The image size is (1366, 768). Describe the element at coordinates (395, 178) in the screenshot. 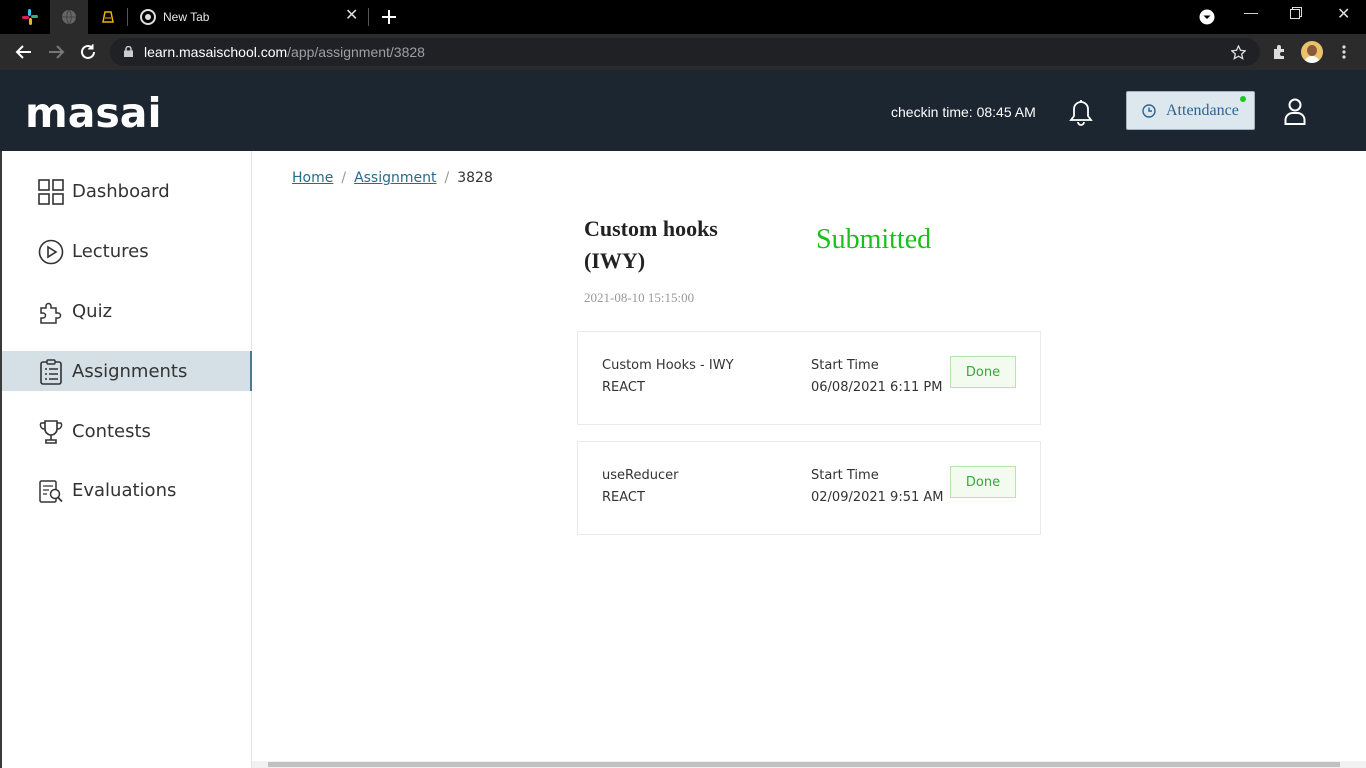

I see `breadcrumb-assignment-link: Assignment` at that location.